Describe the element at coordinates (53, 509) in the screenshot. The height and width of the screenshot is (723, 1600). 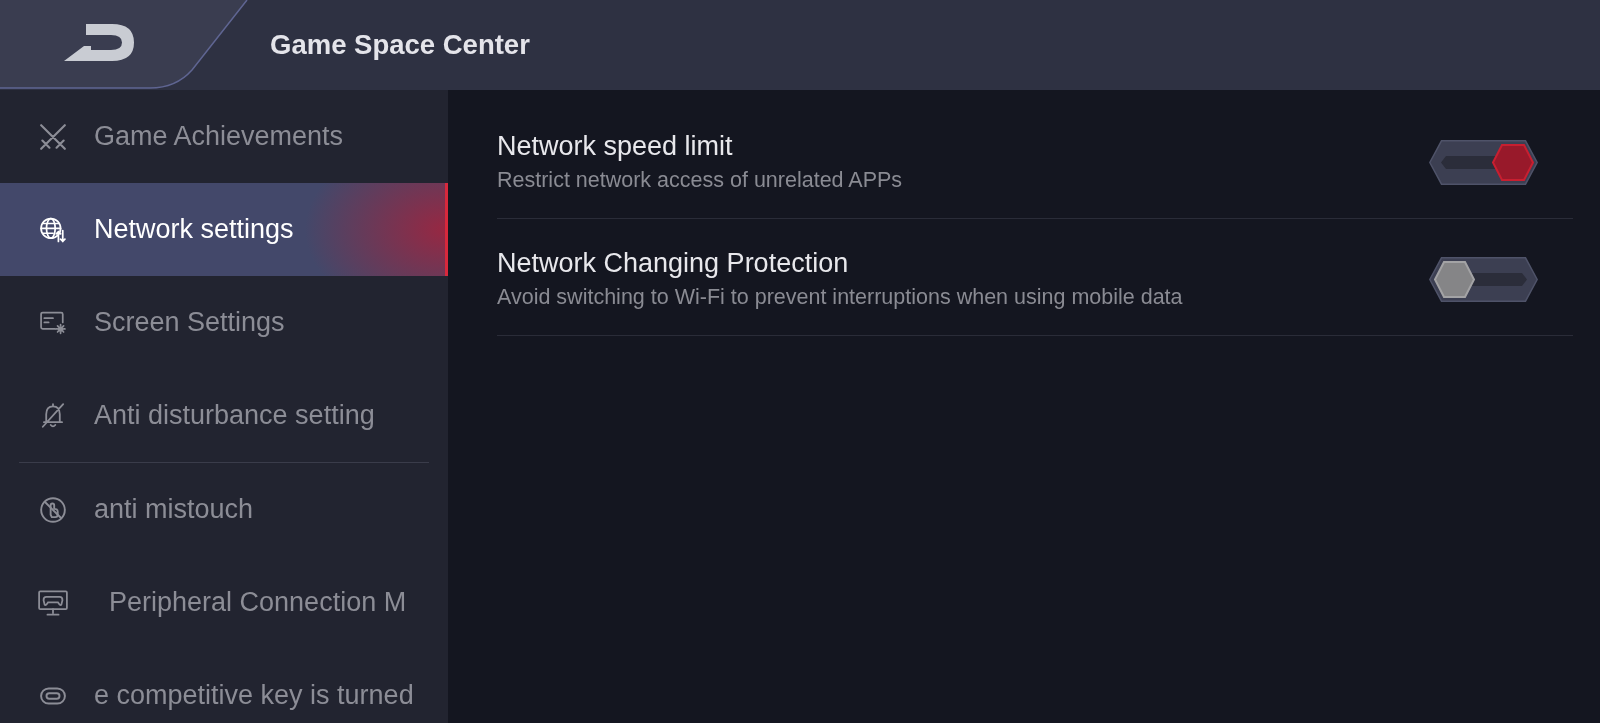
I see `no-touch-icon` at that location.